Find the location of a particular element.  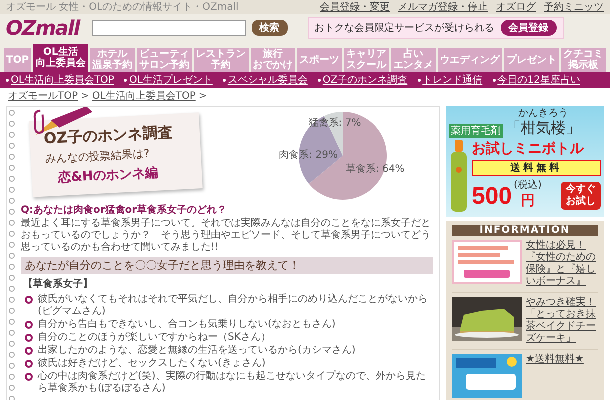

sub-nav-link: 今日の12星座占い is located at coordinates (539, 80).